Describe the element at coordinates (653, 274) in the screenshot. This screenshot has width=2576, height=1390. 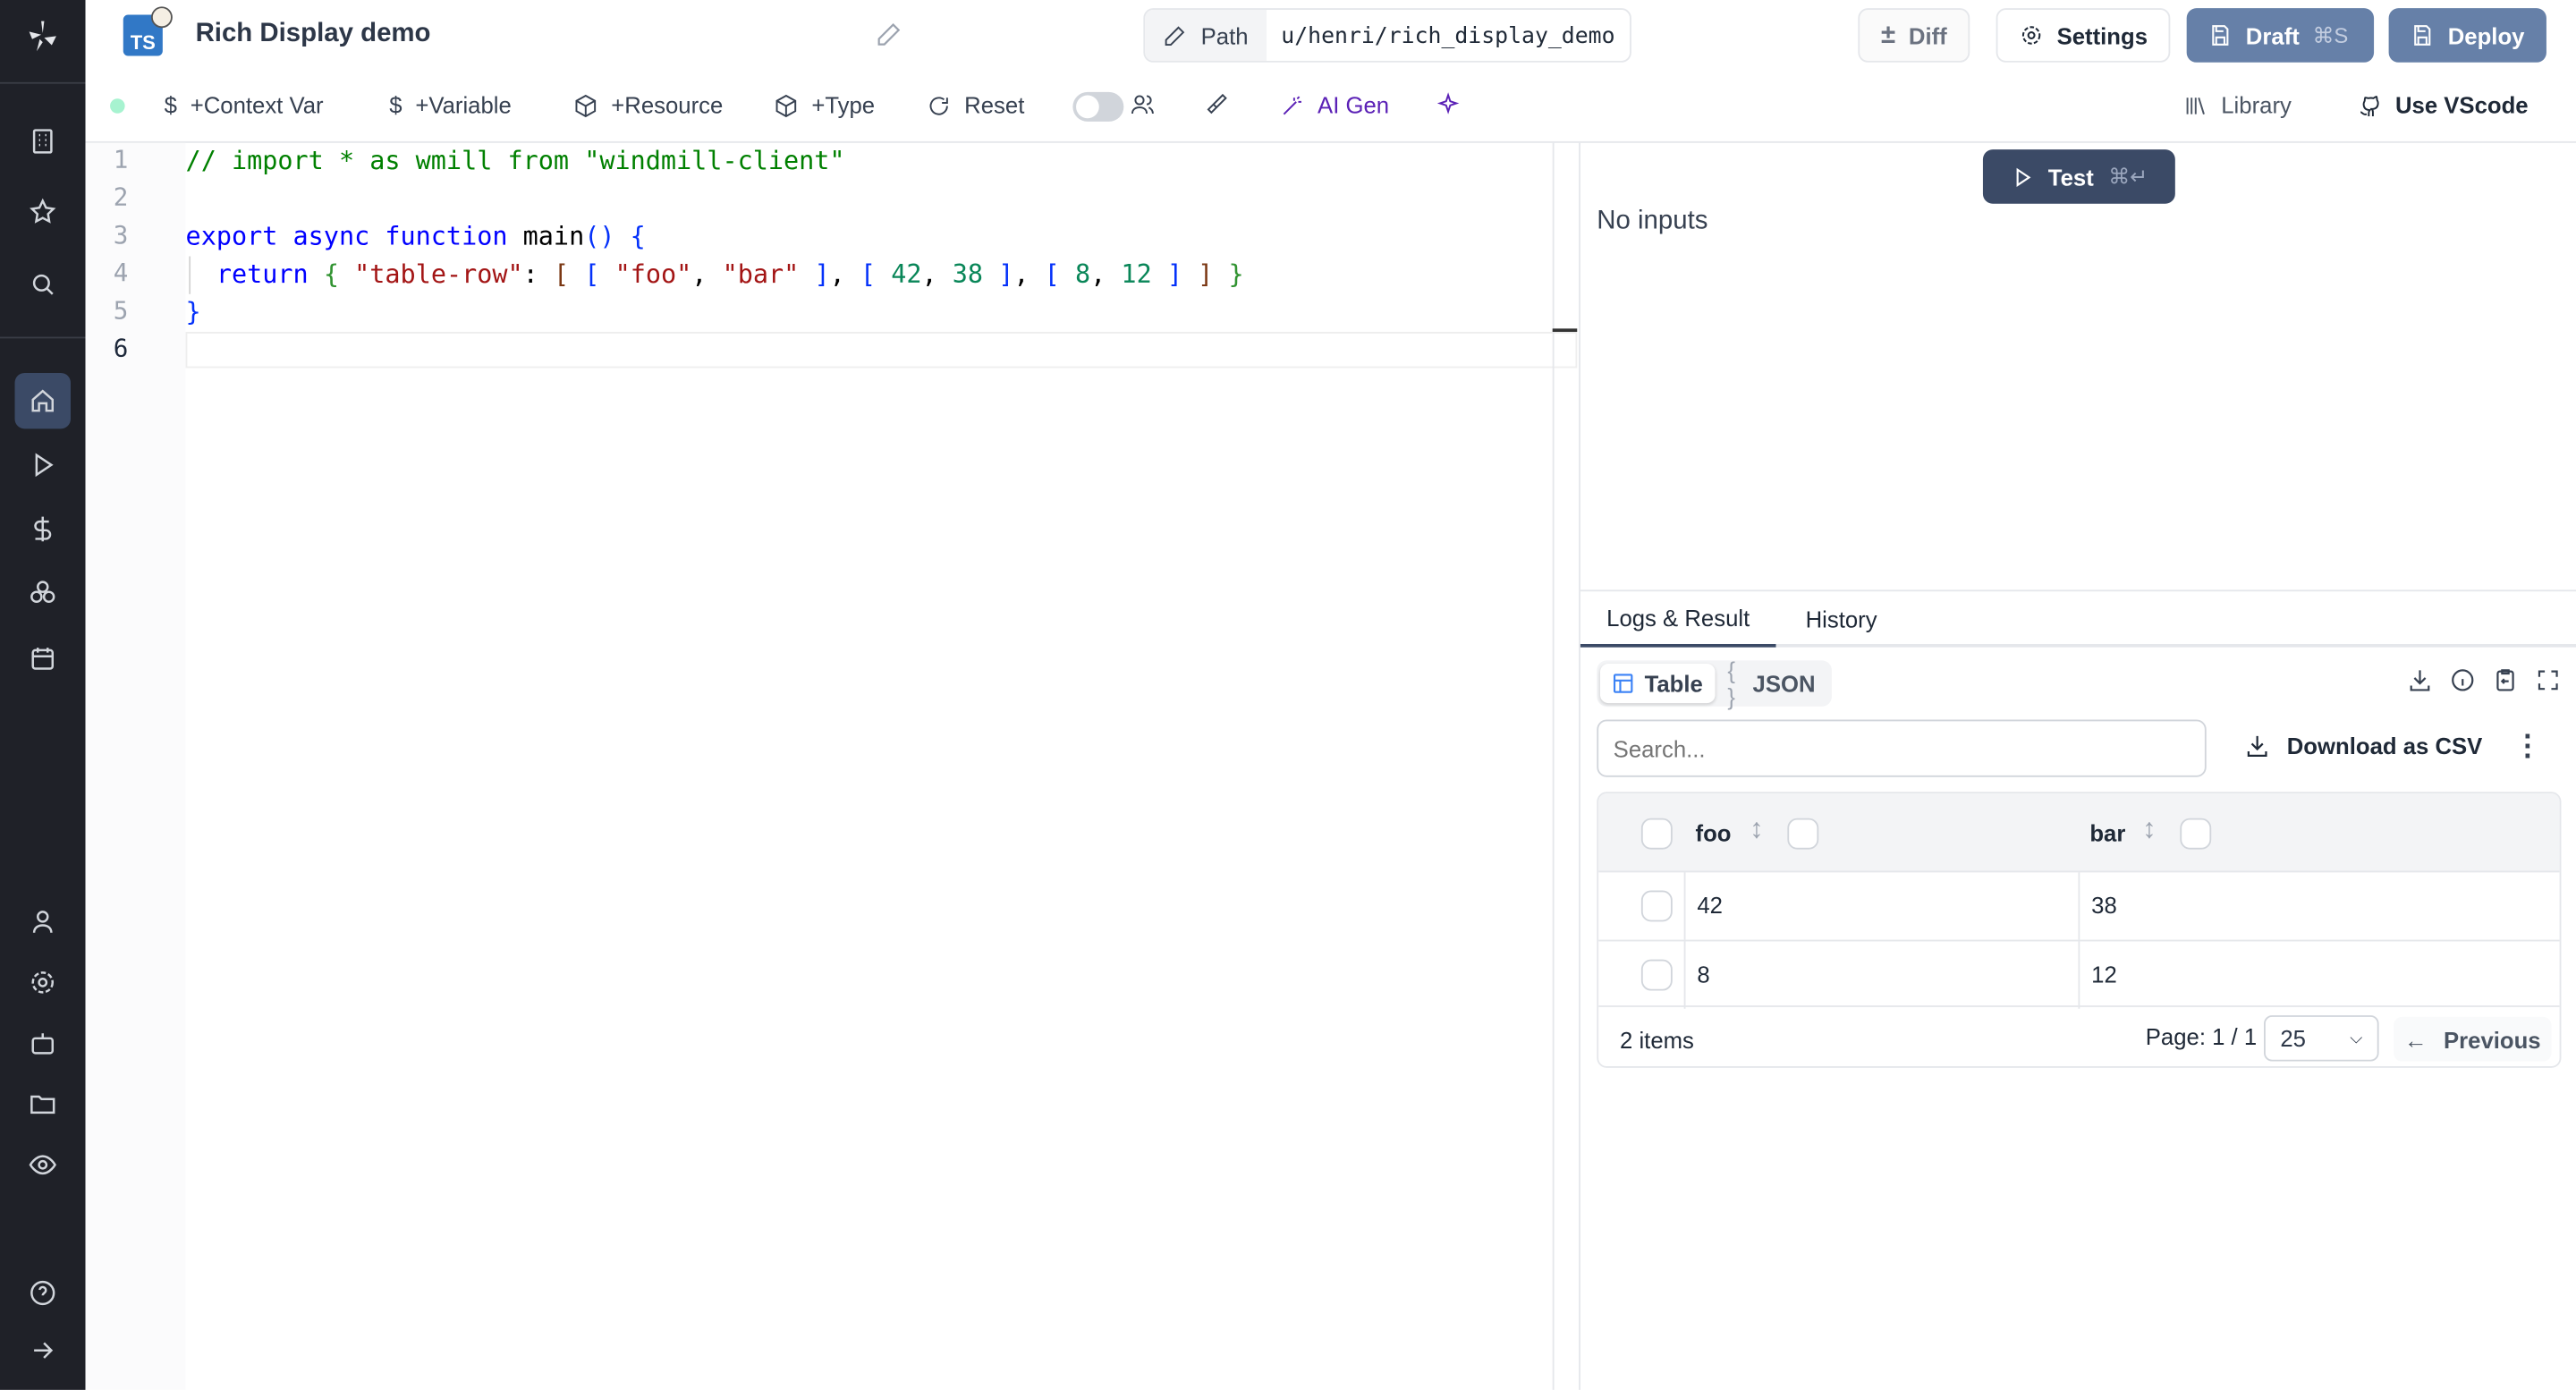
I see `code-token: "foo"` at that location.